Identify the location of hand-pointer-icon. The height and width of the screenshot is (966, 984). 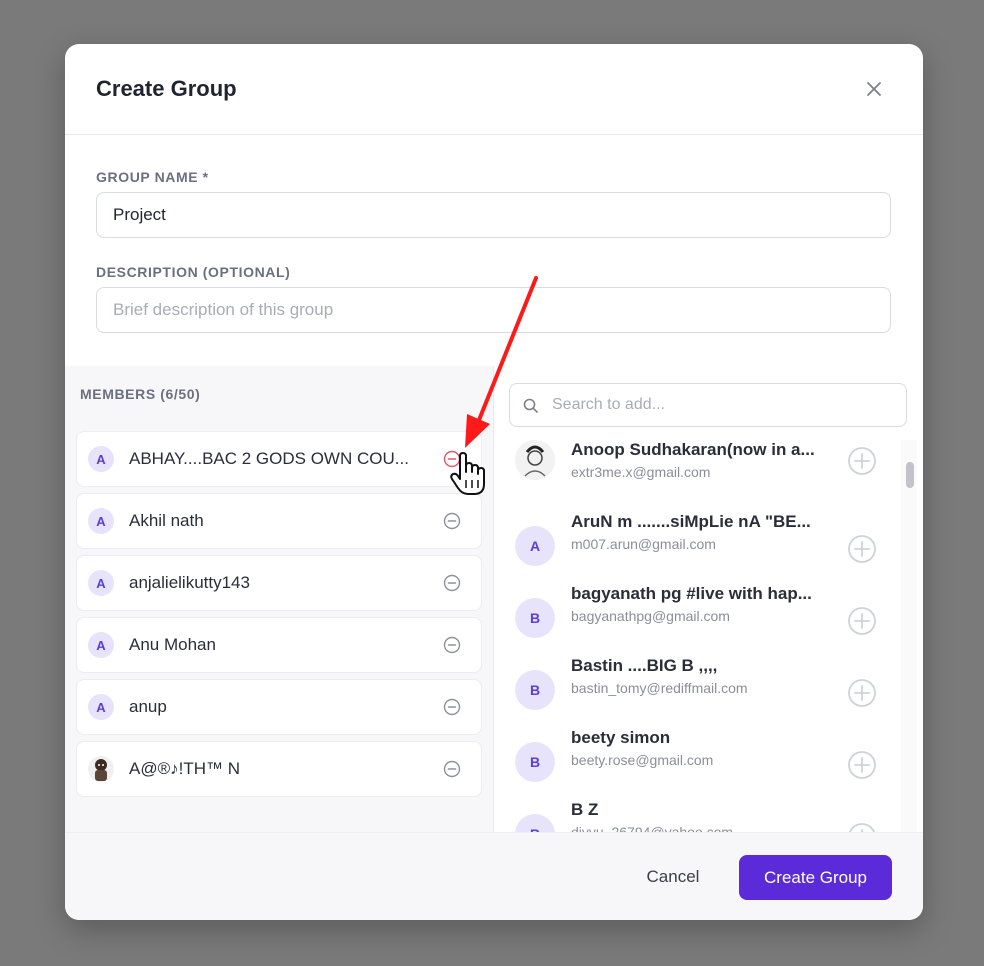
(467, 473).